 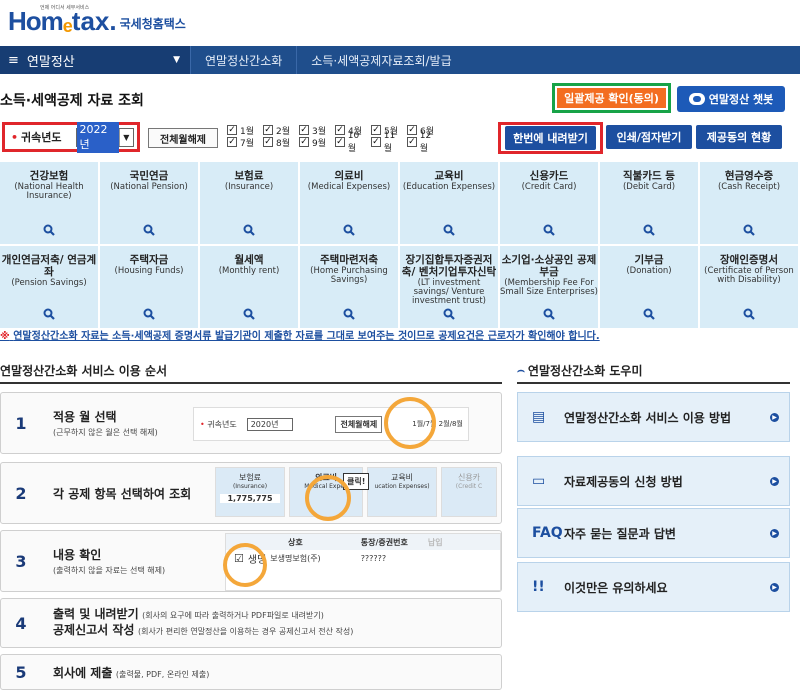 I want to click on chatbot-icon, so click(x=696, y=99).